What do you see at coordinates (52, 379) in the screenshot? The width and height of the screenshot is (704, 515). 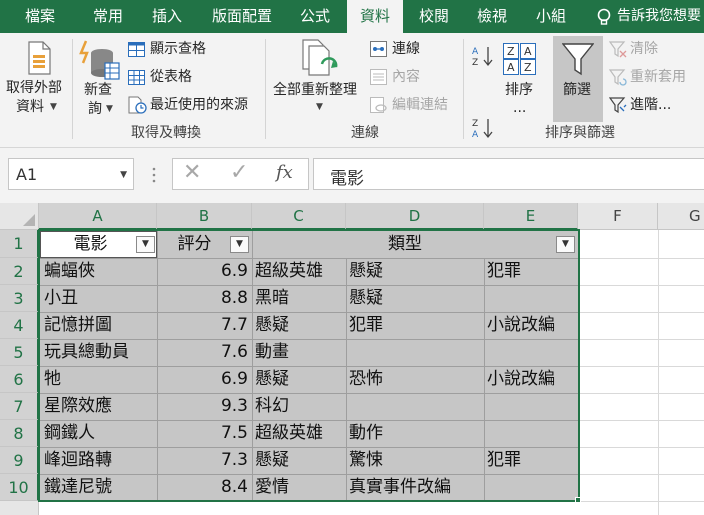 I see `cell-a6: 牠` at bounding box center [52, 379].